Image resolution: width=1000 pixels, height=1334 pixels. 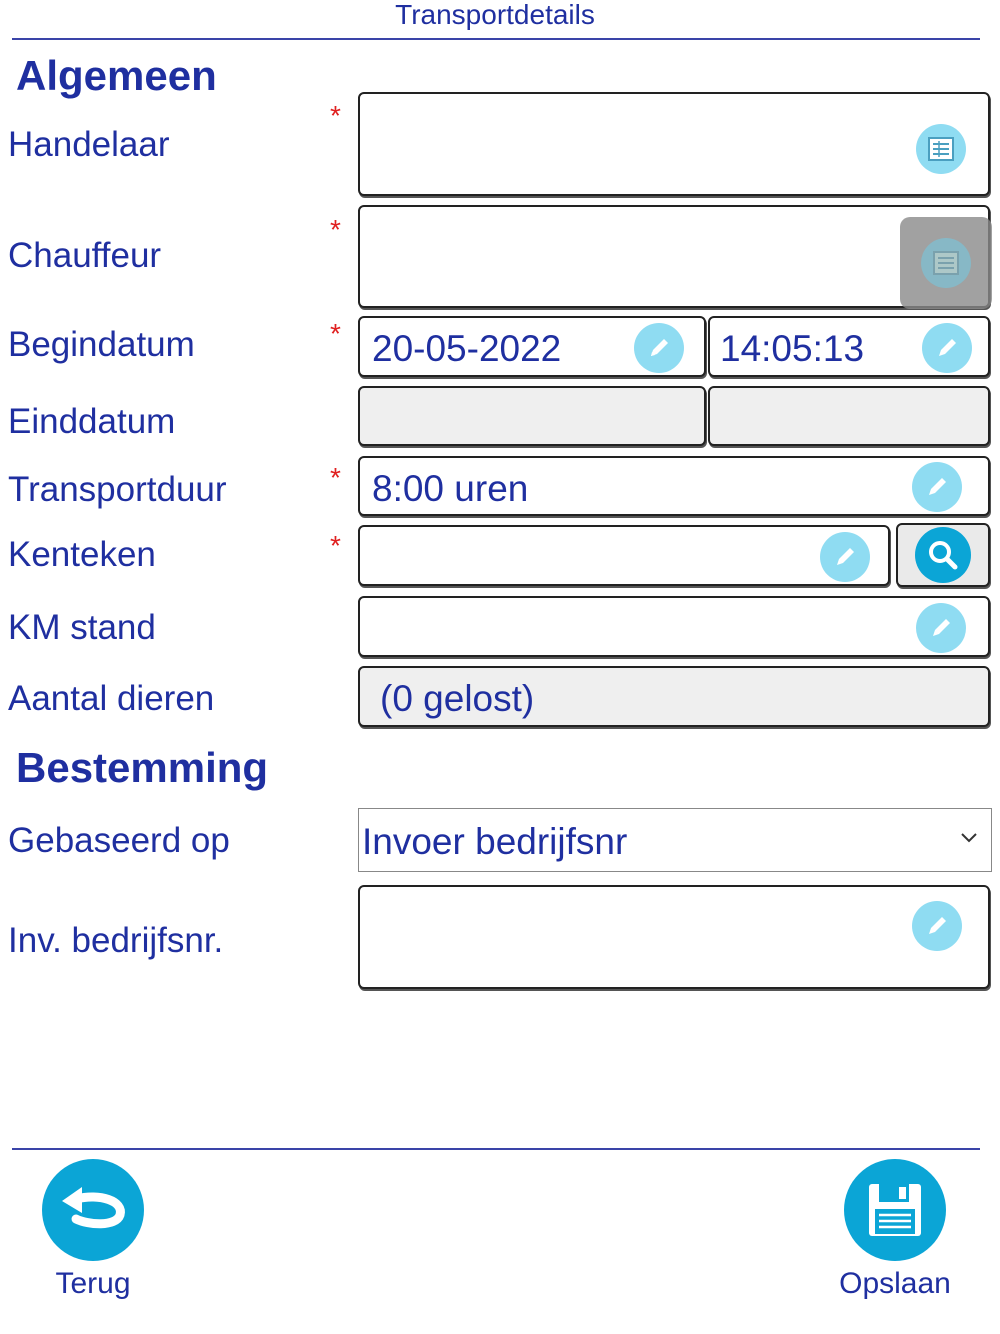 What do you see at coordinates (792, 348) in the screenshot?
I see `begindatum-time-value: 14:05:13` at bounding box center [792, 348].